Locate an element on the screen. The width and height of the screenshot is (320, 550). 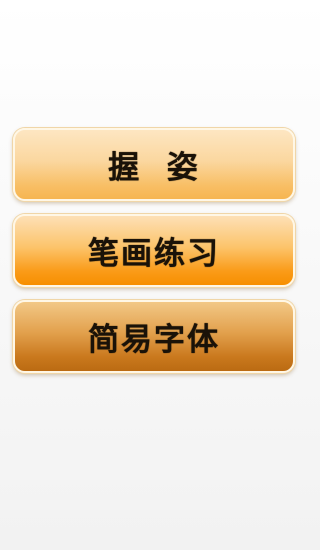
stroke-practice-label: 笔画练习 is located at coordinates (154, 254).